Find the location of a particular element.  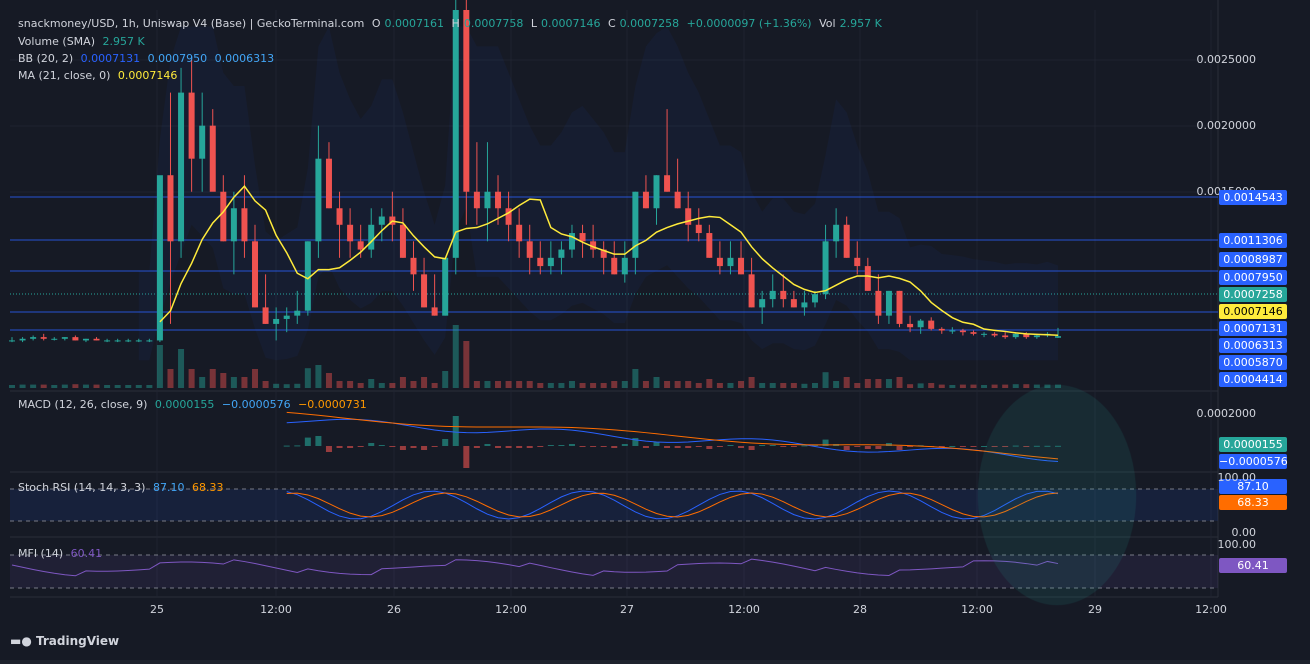

vol-value: 2.957 K is located at coordinates (860, 23).